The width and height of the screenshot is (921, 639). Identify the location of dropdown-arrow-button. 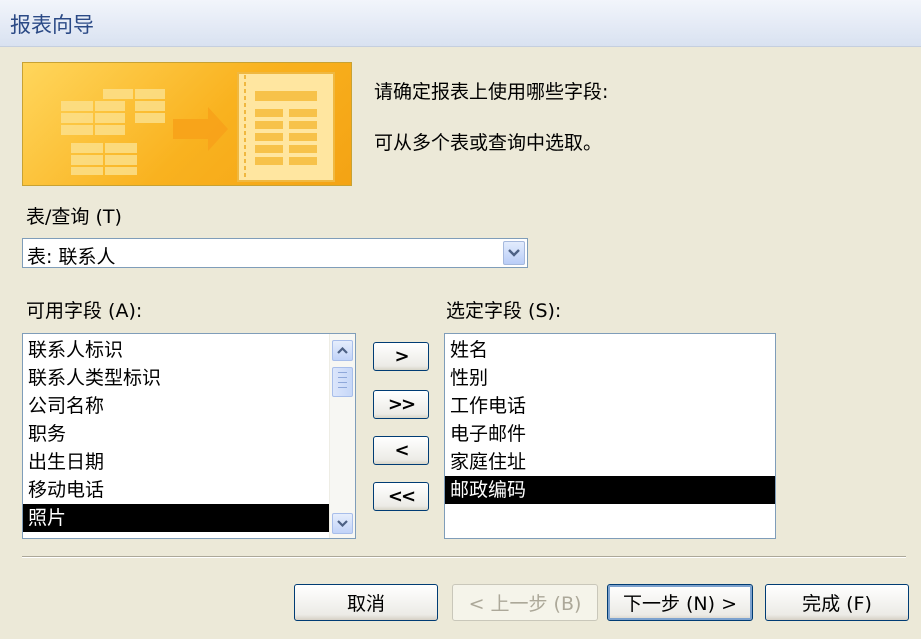
(514, 253).